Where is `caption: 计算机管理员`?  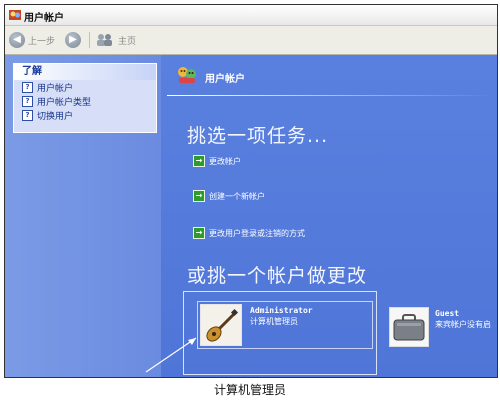 caption: 计算机管理员 is located at coordinates (249, 390).